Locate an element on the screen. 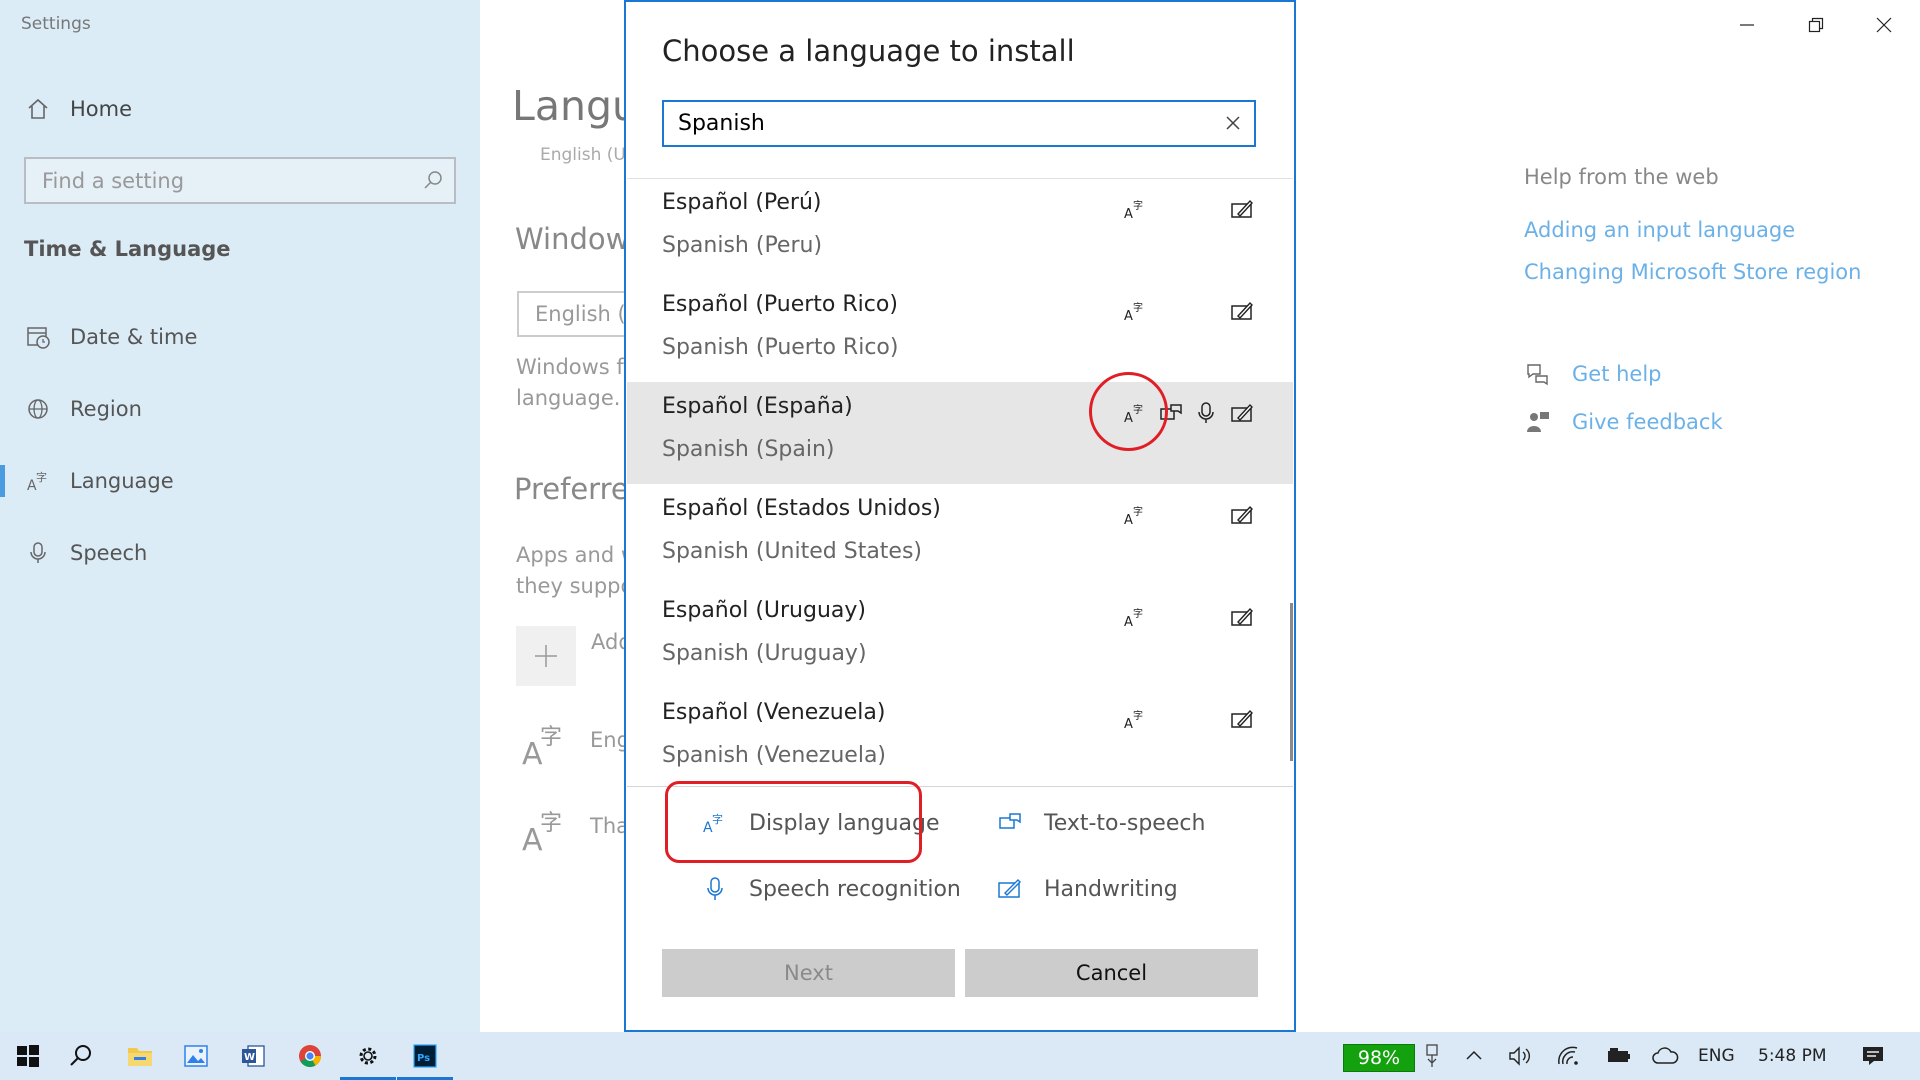  language-list-item: Español (Uruguay) Spanish (Uruguay) A 字 is located at coordinates (960, 637).